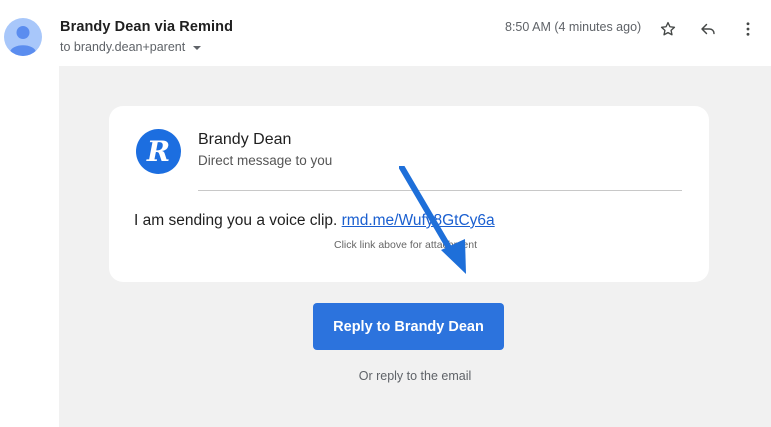 This screenshot has width=771, height=427. I want to click on more-vert-icon, so click(748, 29).